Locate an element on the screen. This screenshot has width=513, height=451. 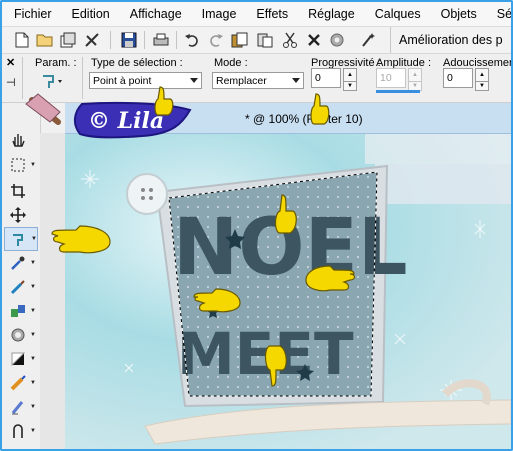
selection-type-label: Type de sélection : is located at coordinates (137, 63).